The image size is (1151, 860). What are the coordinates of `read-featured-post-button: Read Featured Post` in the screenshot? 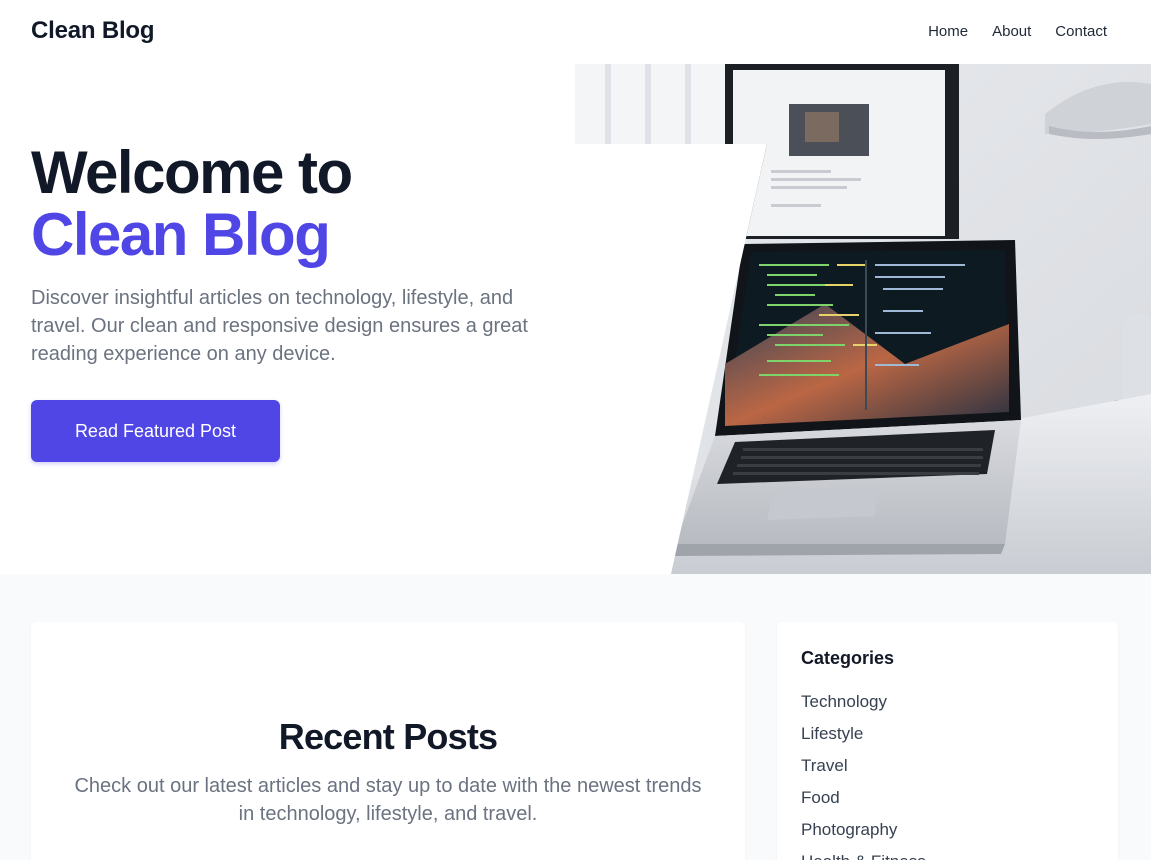 It's located at (155, 431).